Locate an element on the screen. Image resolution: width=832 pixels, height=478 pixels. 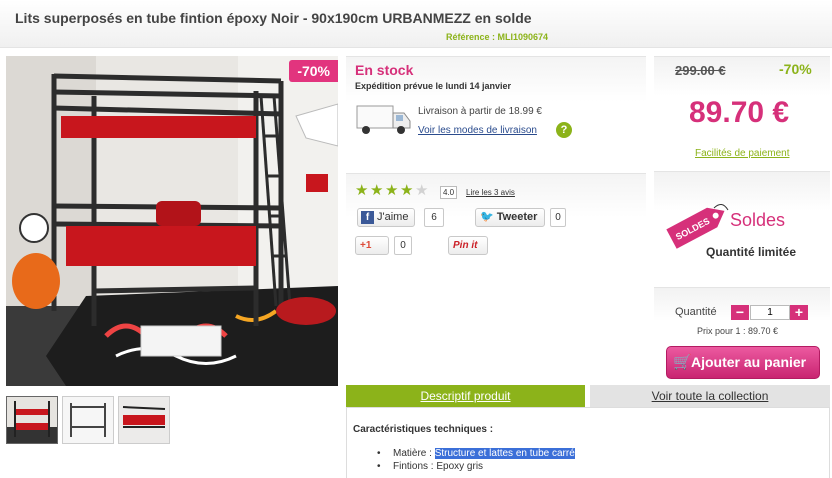
pinterest-button: Pin it is located at coordinates (468, 245).